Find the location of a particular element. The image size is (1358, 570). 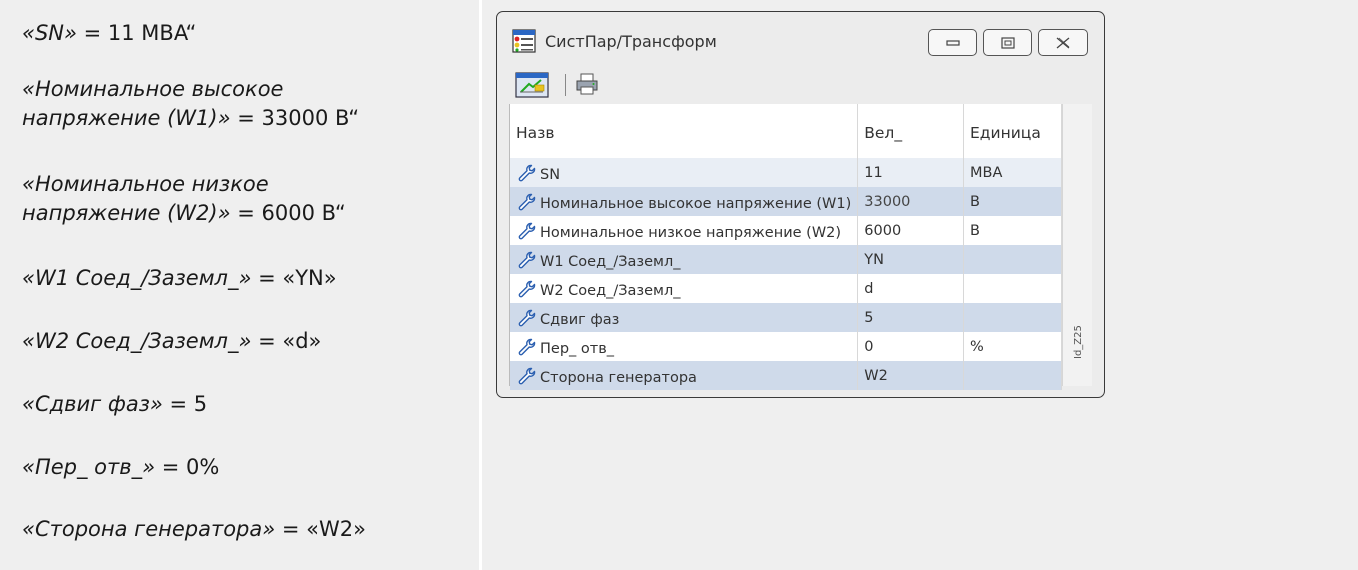

left-line-phase: «Сдвиг фаз» = 5 is located at coordinates (115, 404).